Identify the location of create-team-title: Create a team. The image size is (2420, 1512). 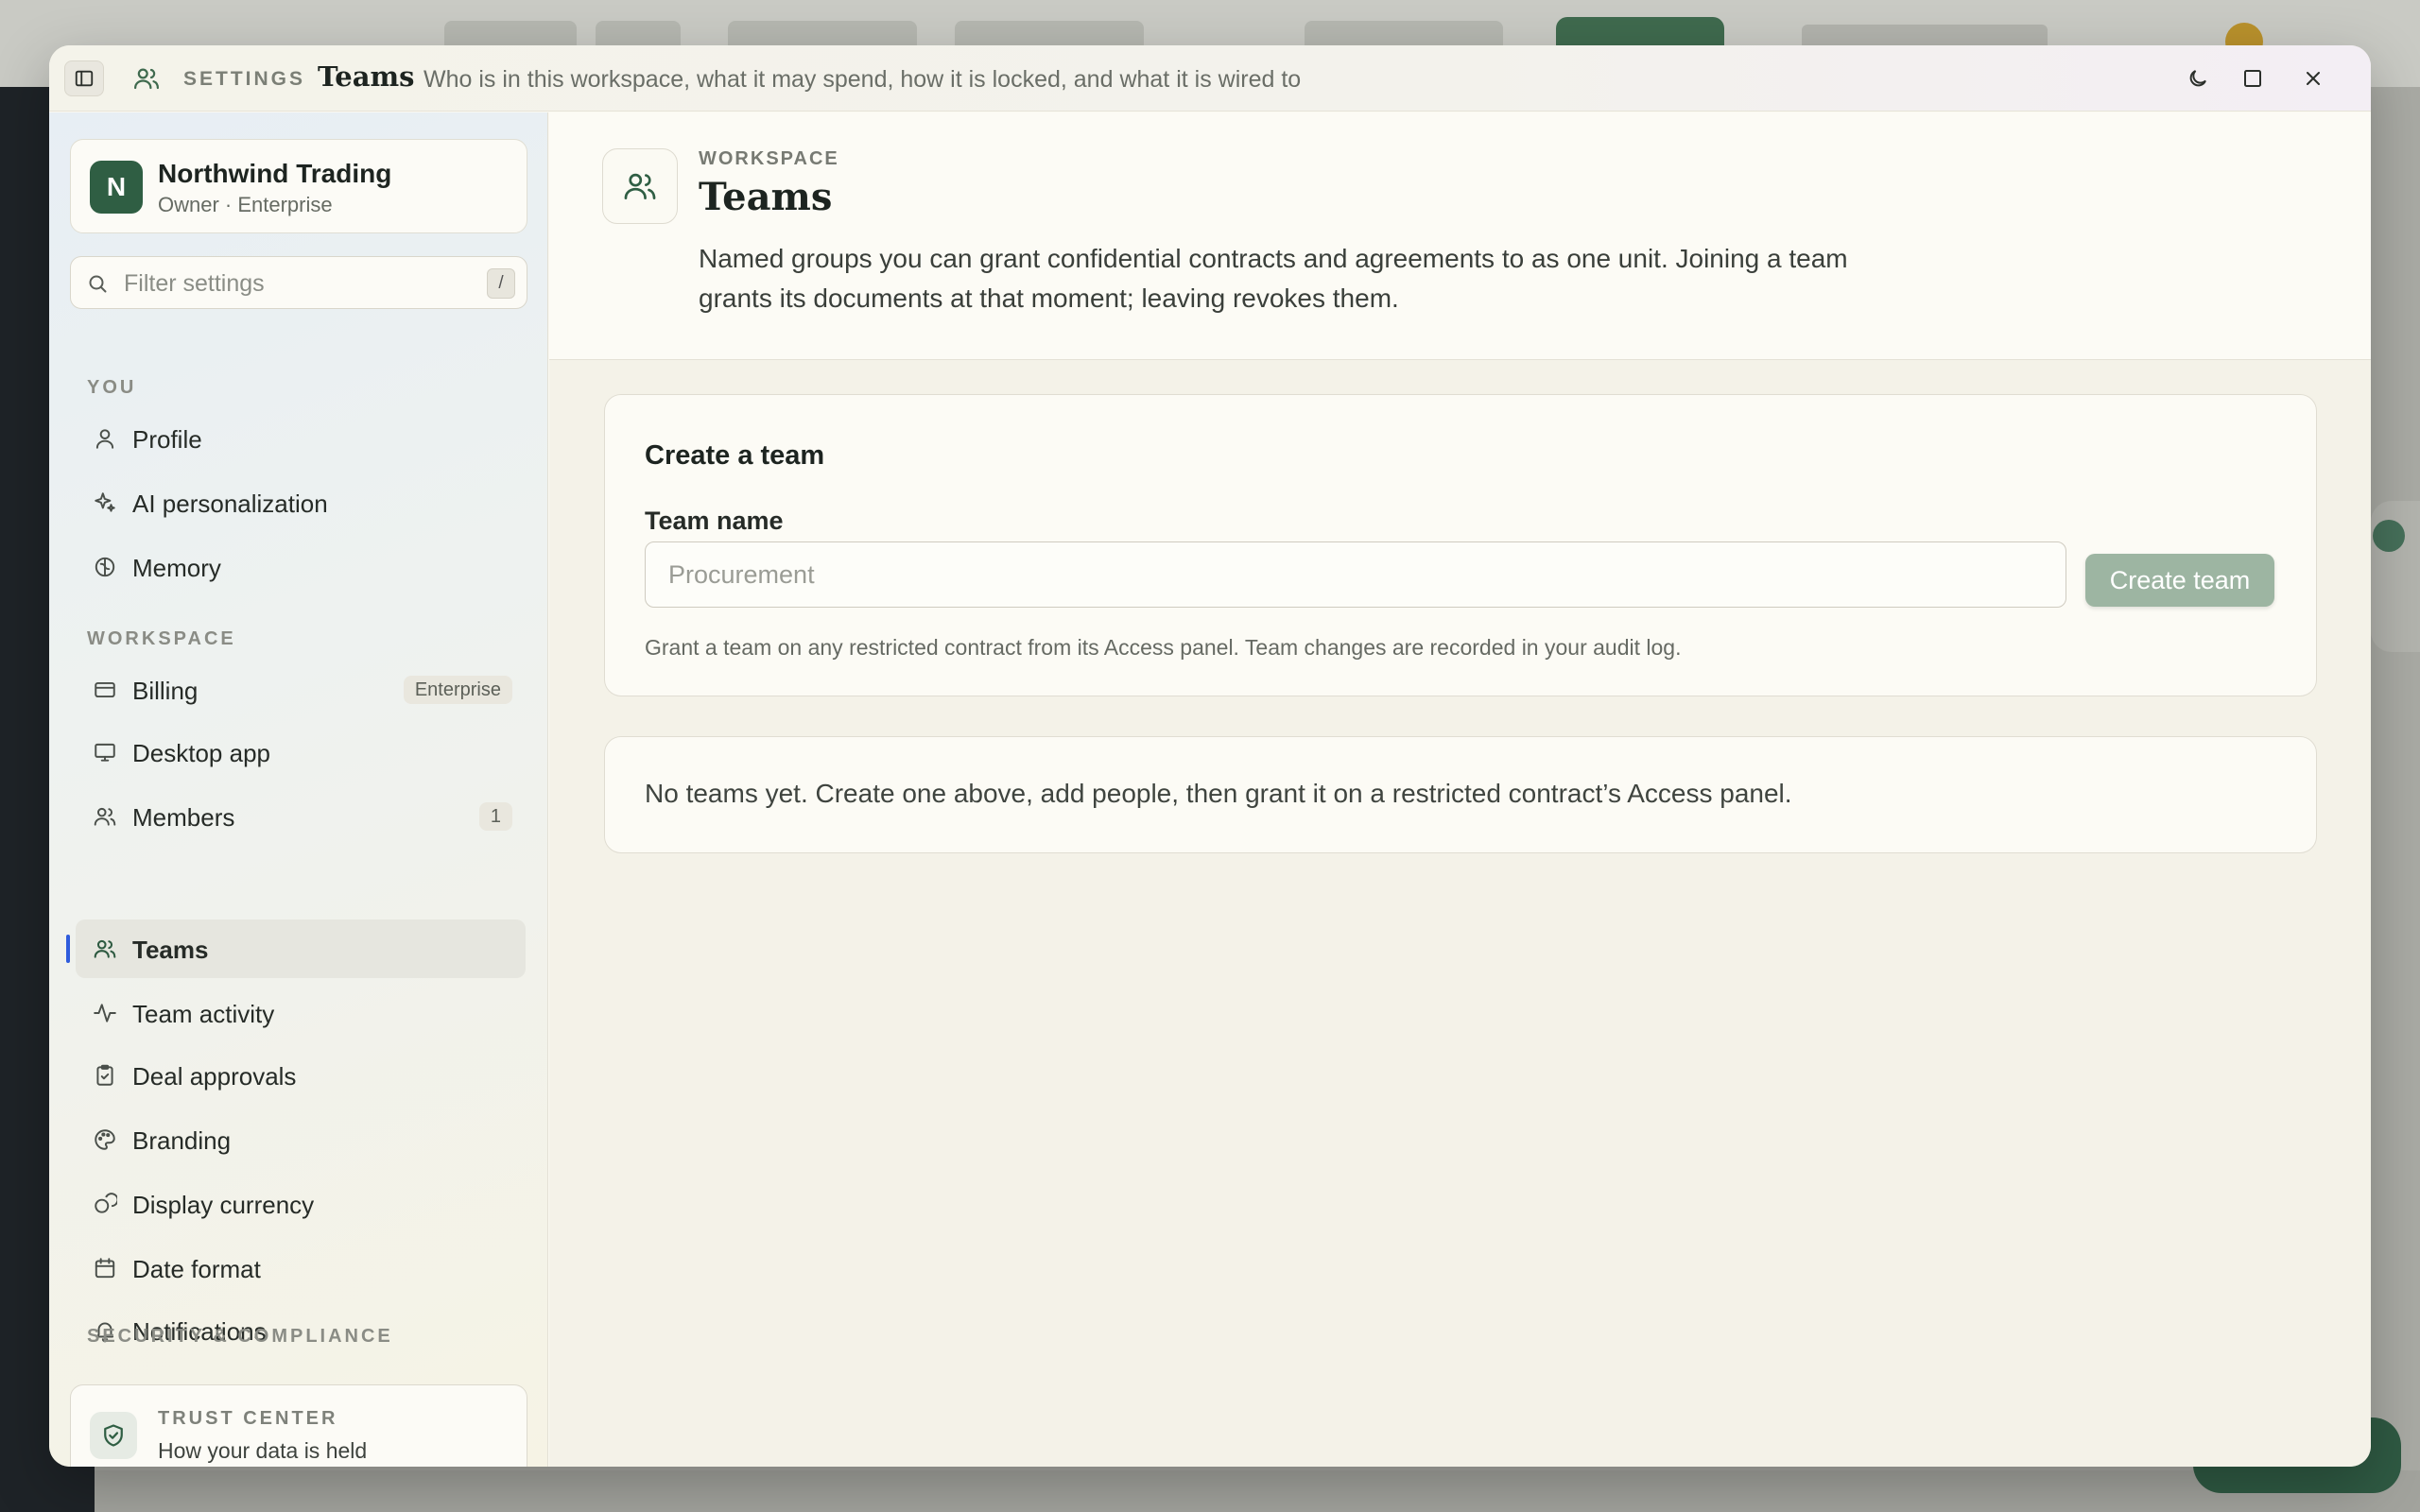
(735, 455).